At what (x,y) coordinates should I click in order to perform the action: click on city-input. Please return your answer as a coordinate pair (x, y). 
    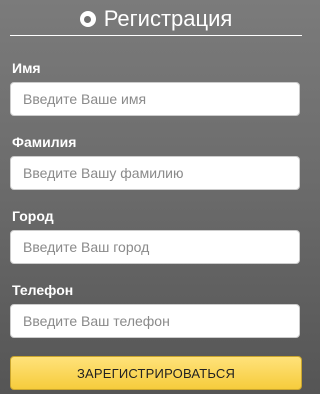
    Looking at the image, I should click on (155, 247).